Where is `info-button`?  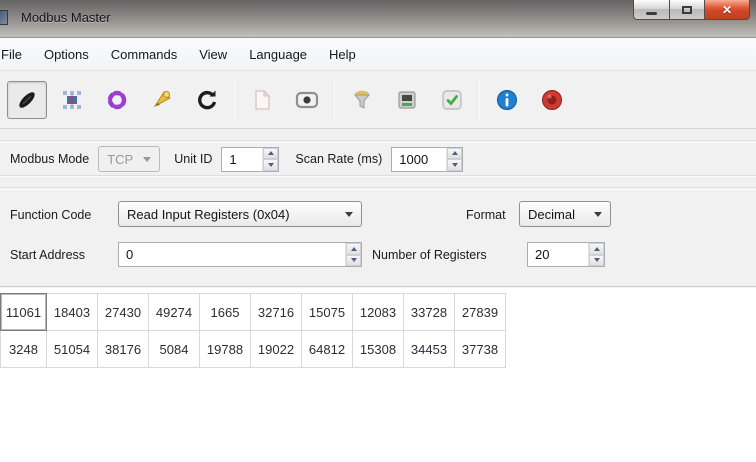
info-button is located at coordinates (507, 100).